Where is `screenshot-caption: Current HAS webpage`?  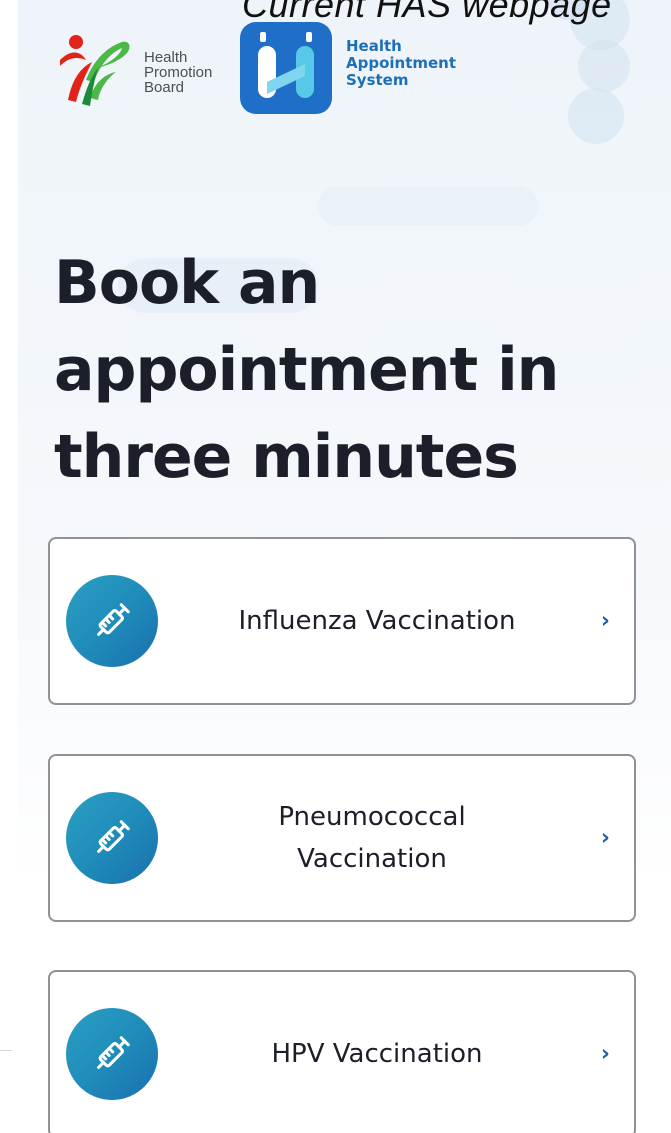 screenshot-caption: Current HAS webpage is located at coordinates (427, 12).